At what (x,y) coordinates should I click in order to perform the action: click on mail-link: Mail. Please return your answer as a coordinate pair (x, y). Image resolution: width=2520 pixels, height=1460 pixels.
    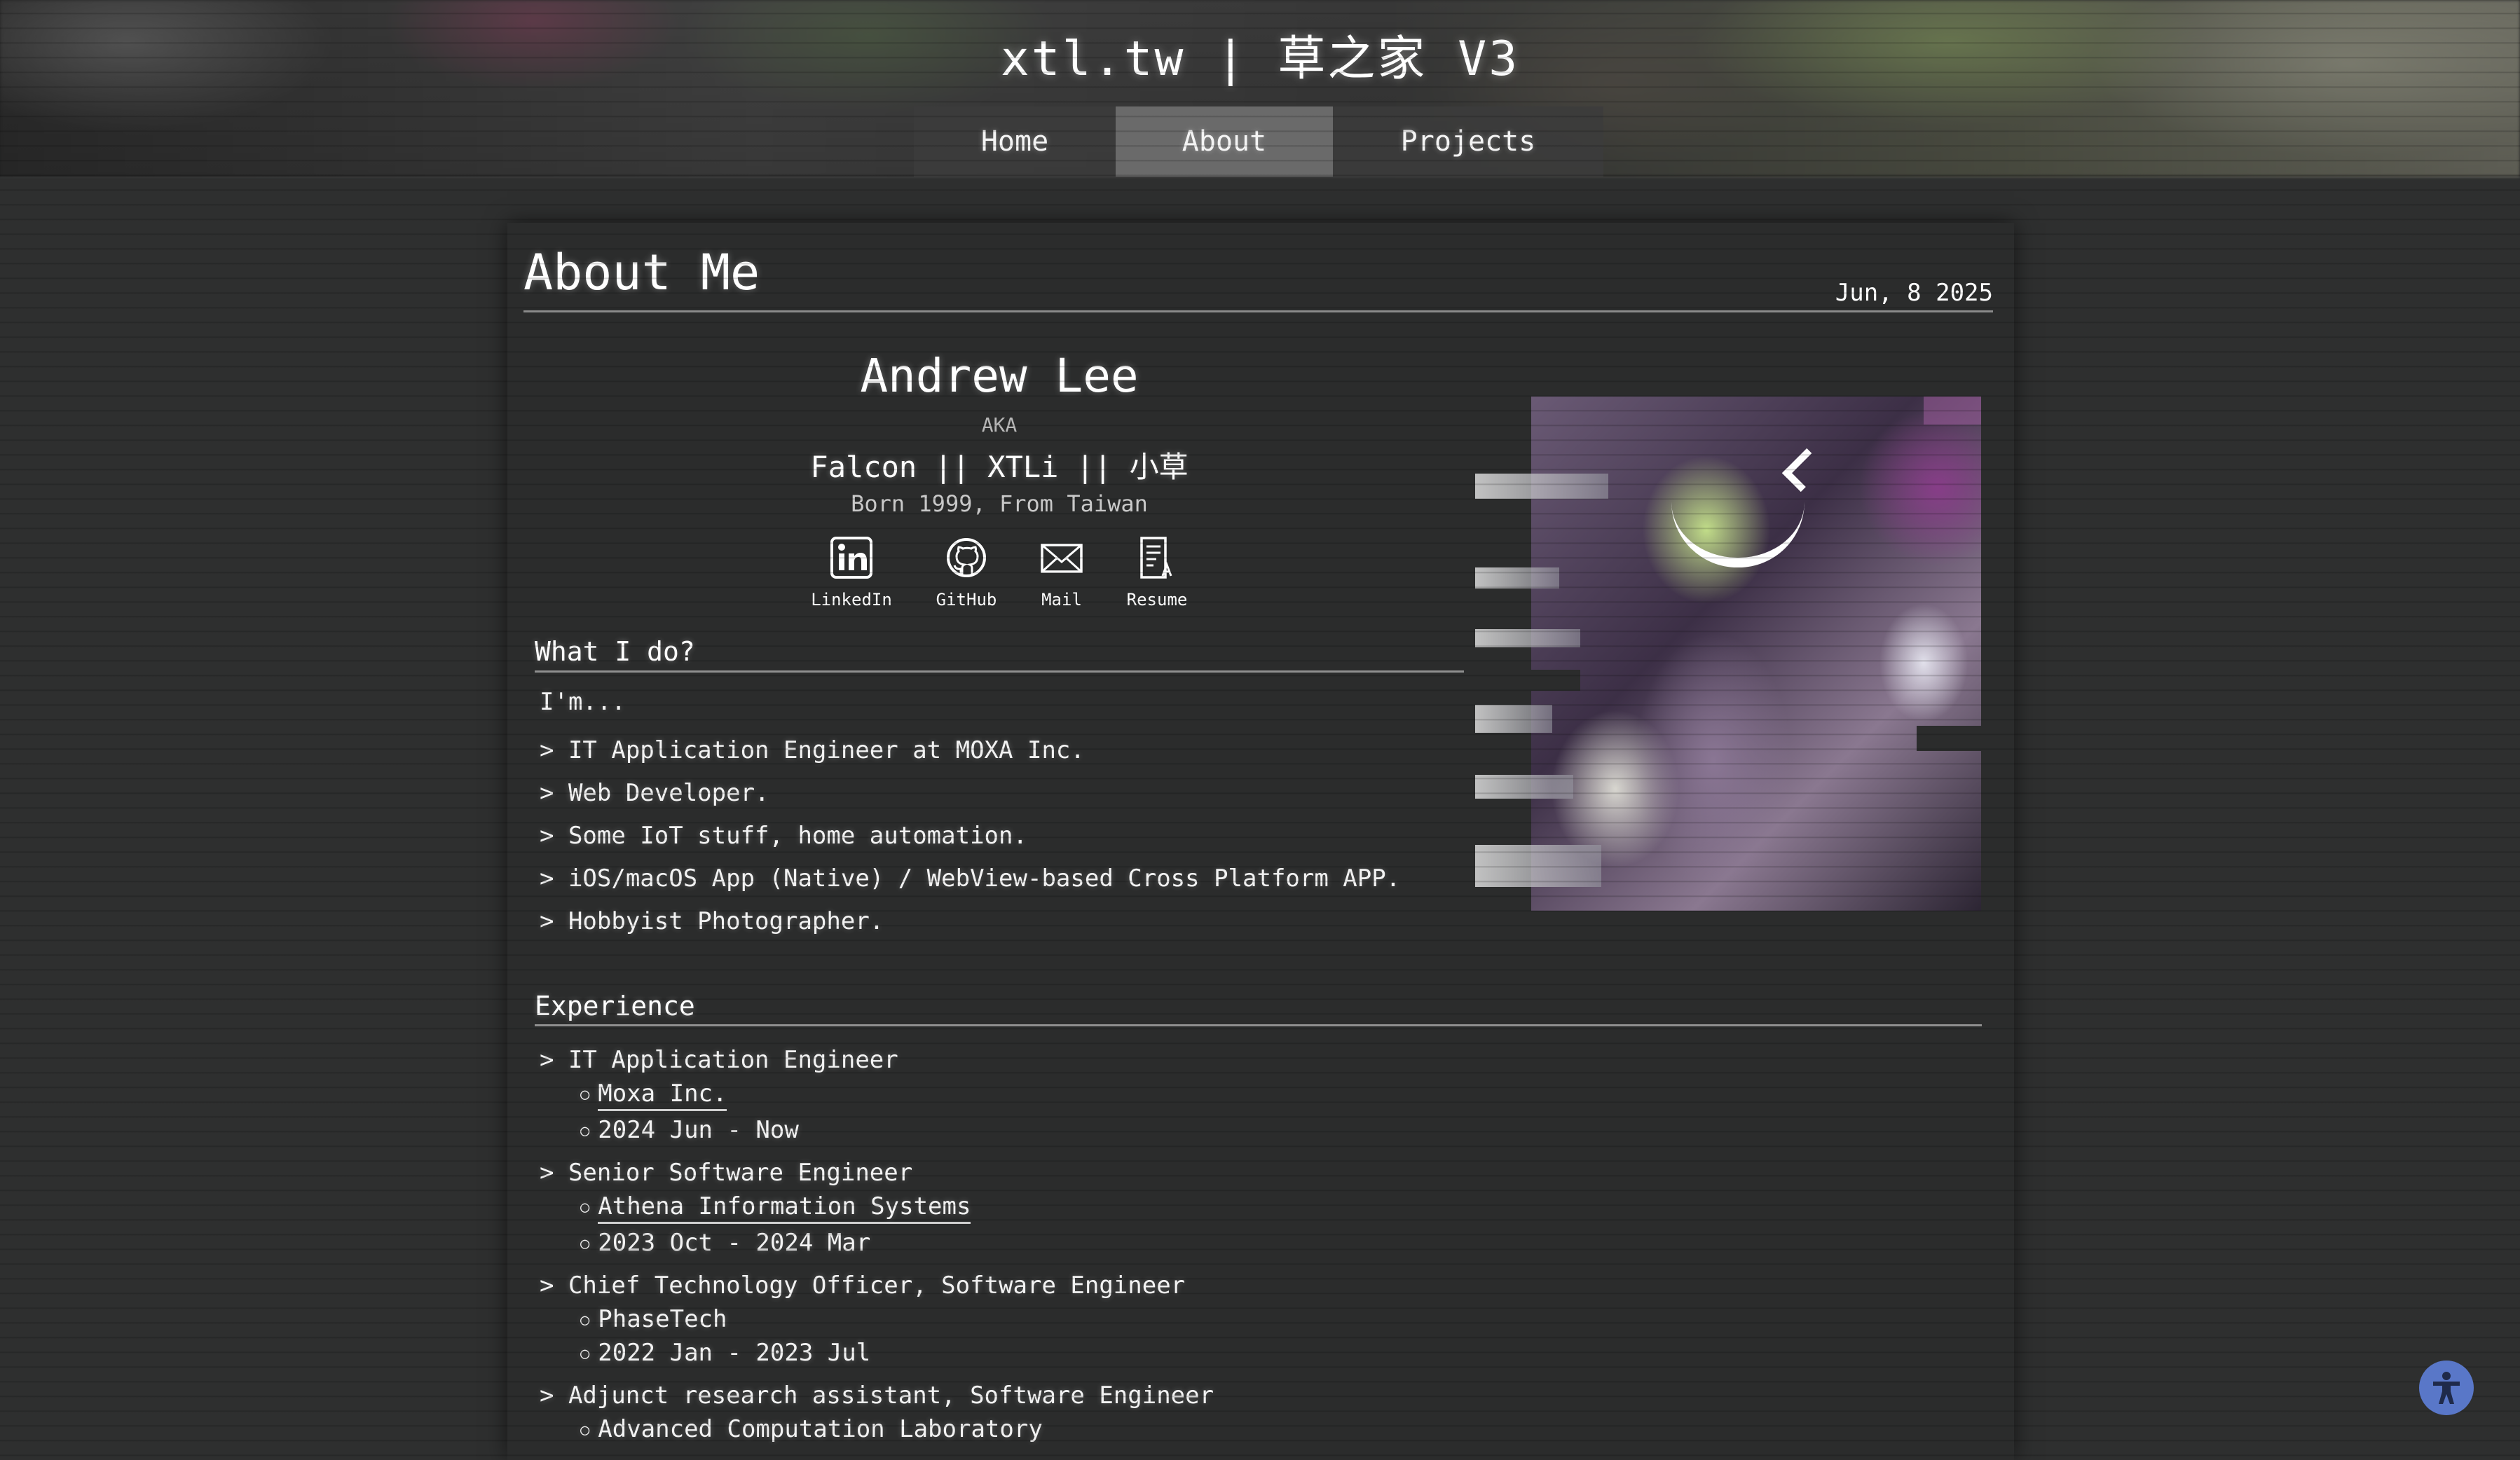
    Looking at the image, I should click on (1061, 572).